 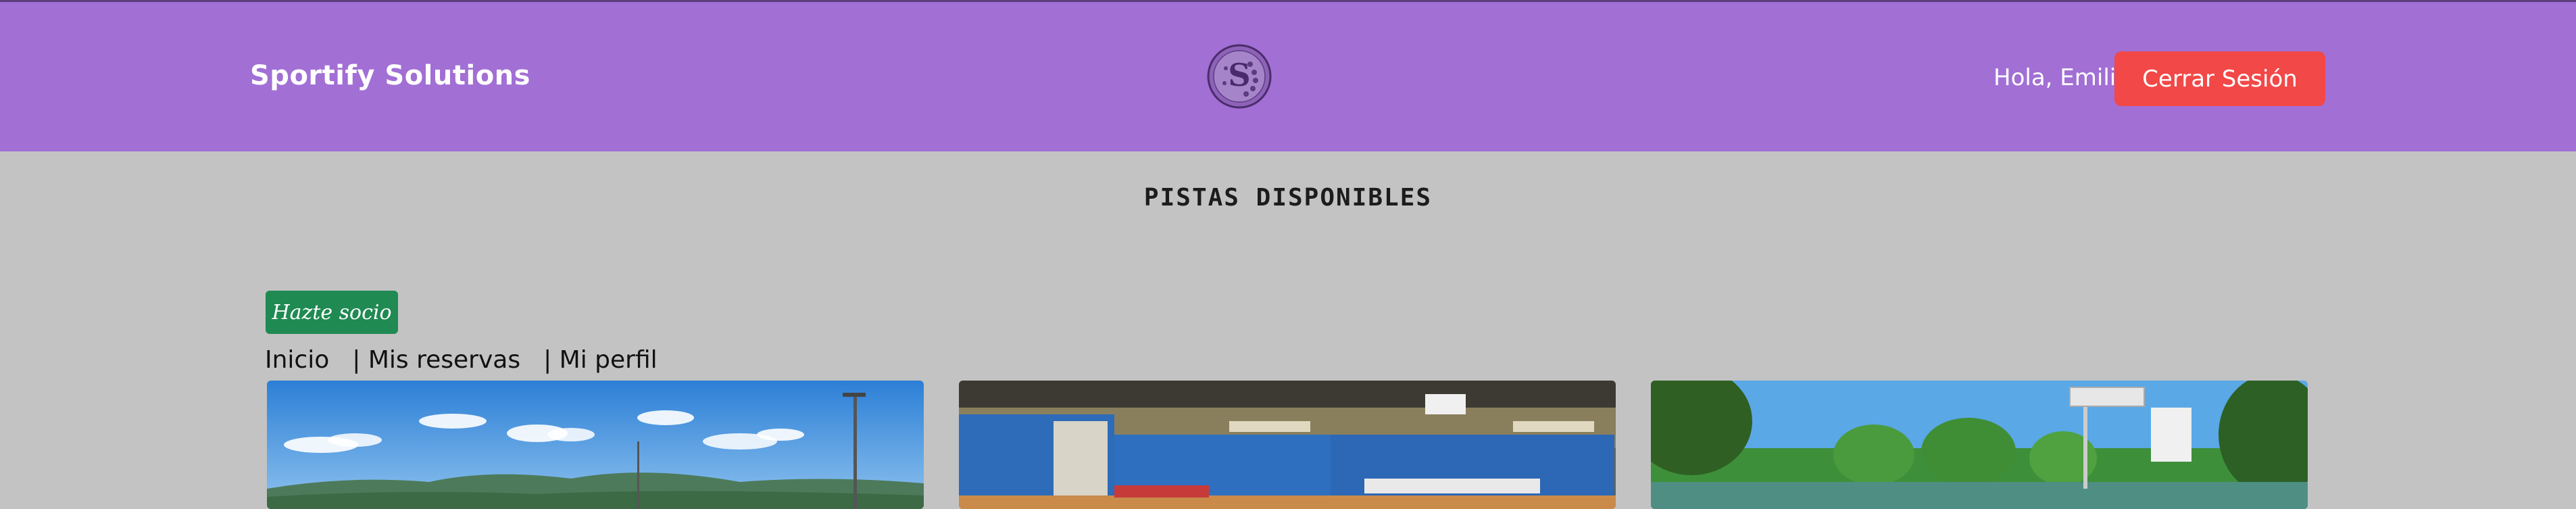 I want to click on basketball-court-image, so click(x=1980, y=445).